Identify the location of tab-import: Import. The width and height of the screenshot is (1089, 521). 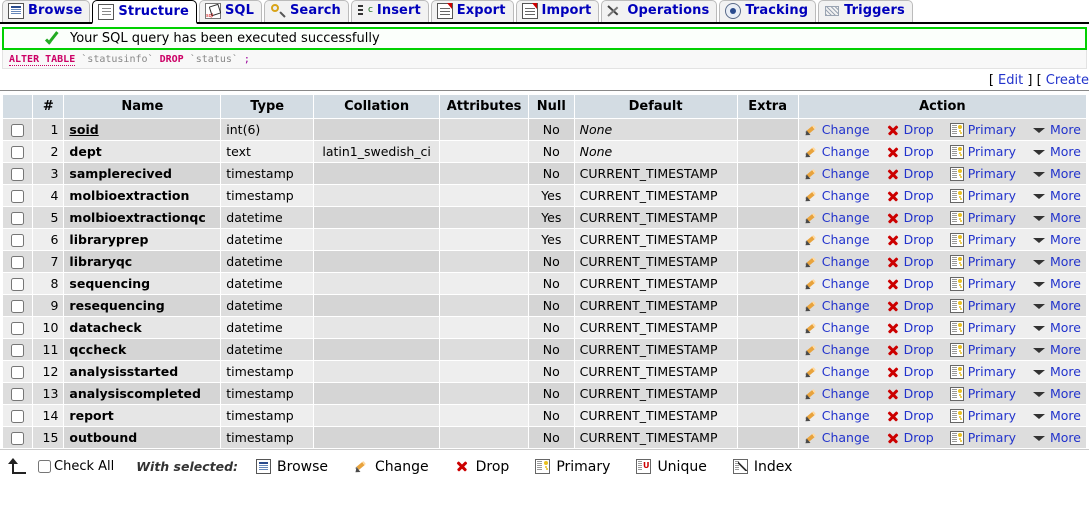
(557, 11).